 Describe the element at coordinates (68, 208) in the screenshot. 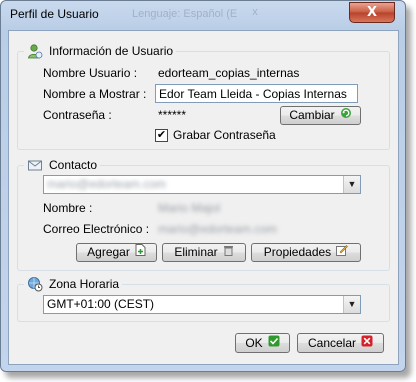

I see `contact-name-label: Nombre :` at that location.